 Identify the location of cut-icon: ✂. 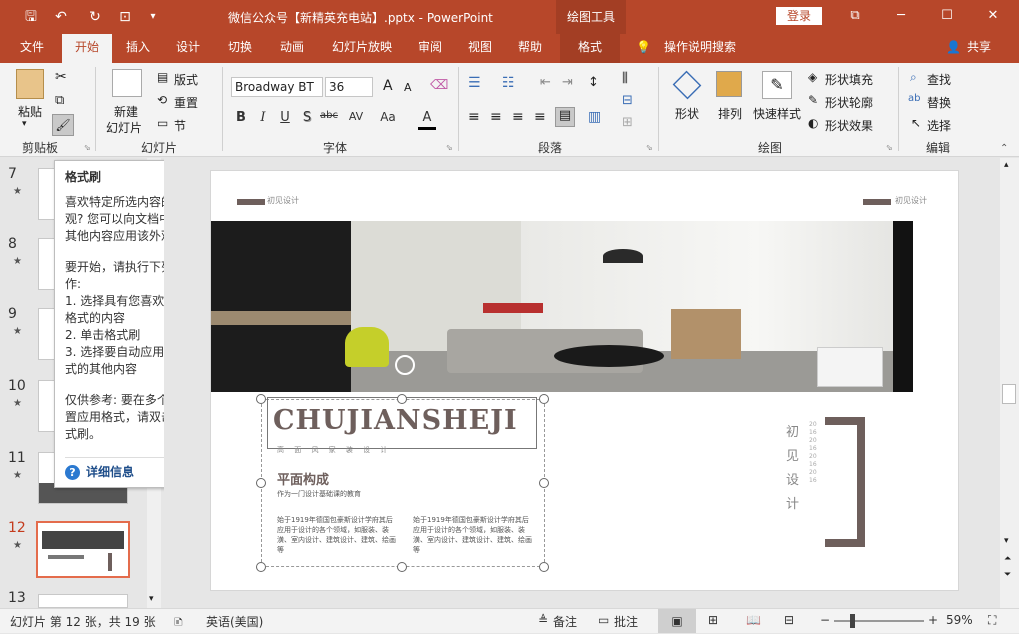
(61, 77).